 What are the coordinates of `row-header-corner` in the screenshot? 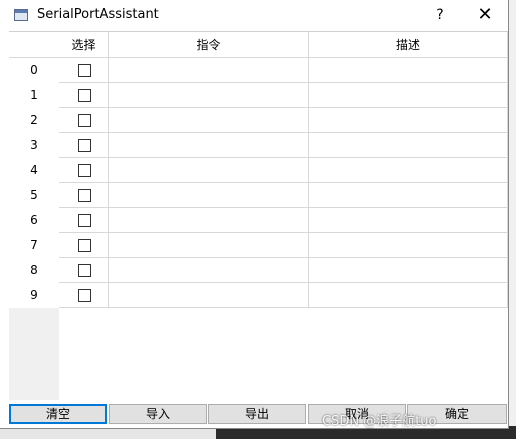 It's located at (34, 45).